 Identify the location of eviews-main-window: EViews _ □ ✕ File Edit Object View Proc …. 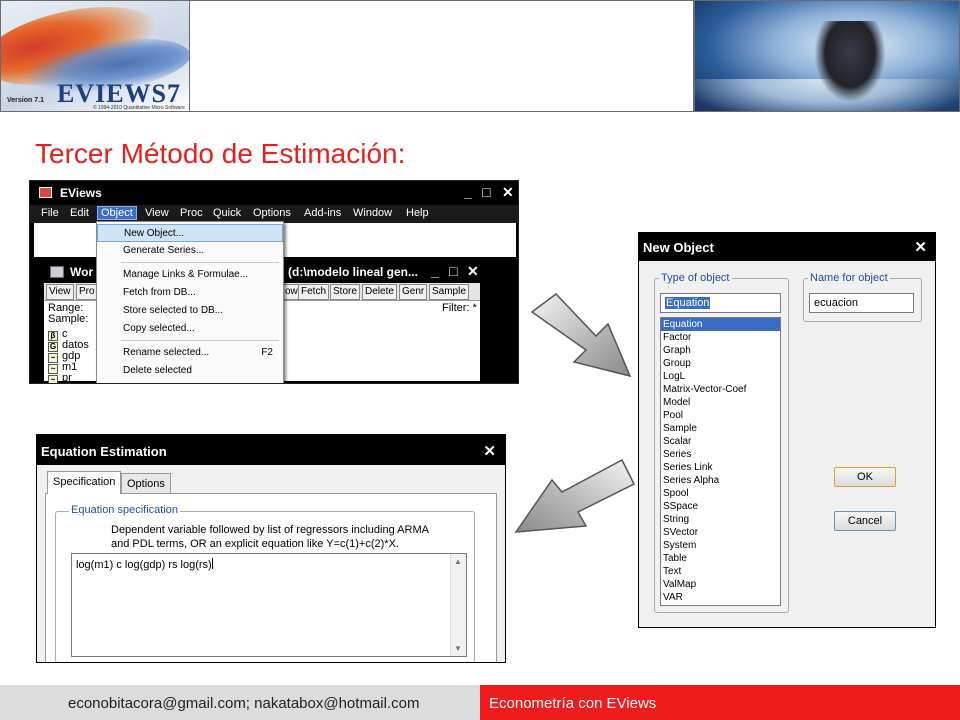
(274, 282).